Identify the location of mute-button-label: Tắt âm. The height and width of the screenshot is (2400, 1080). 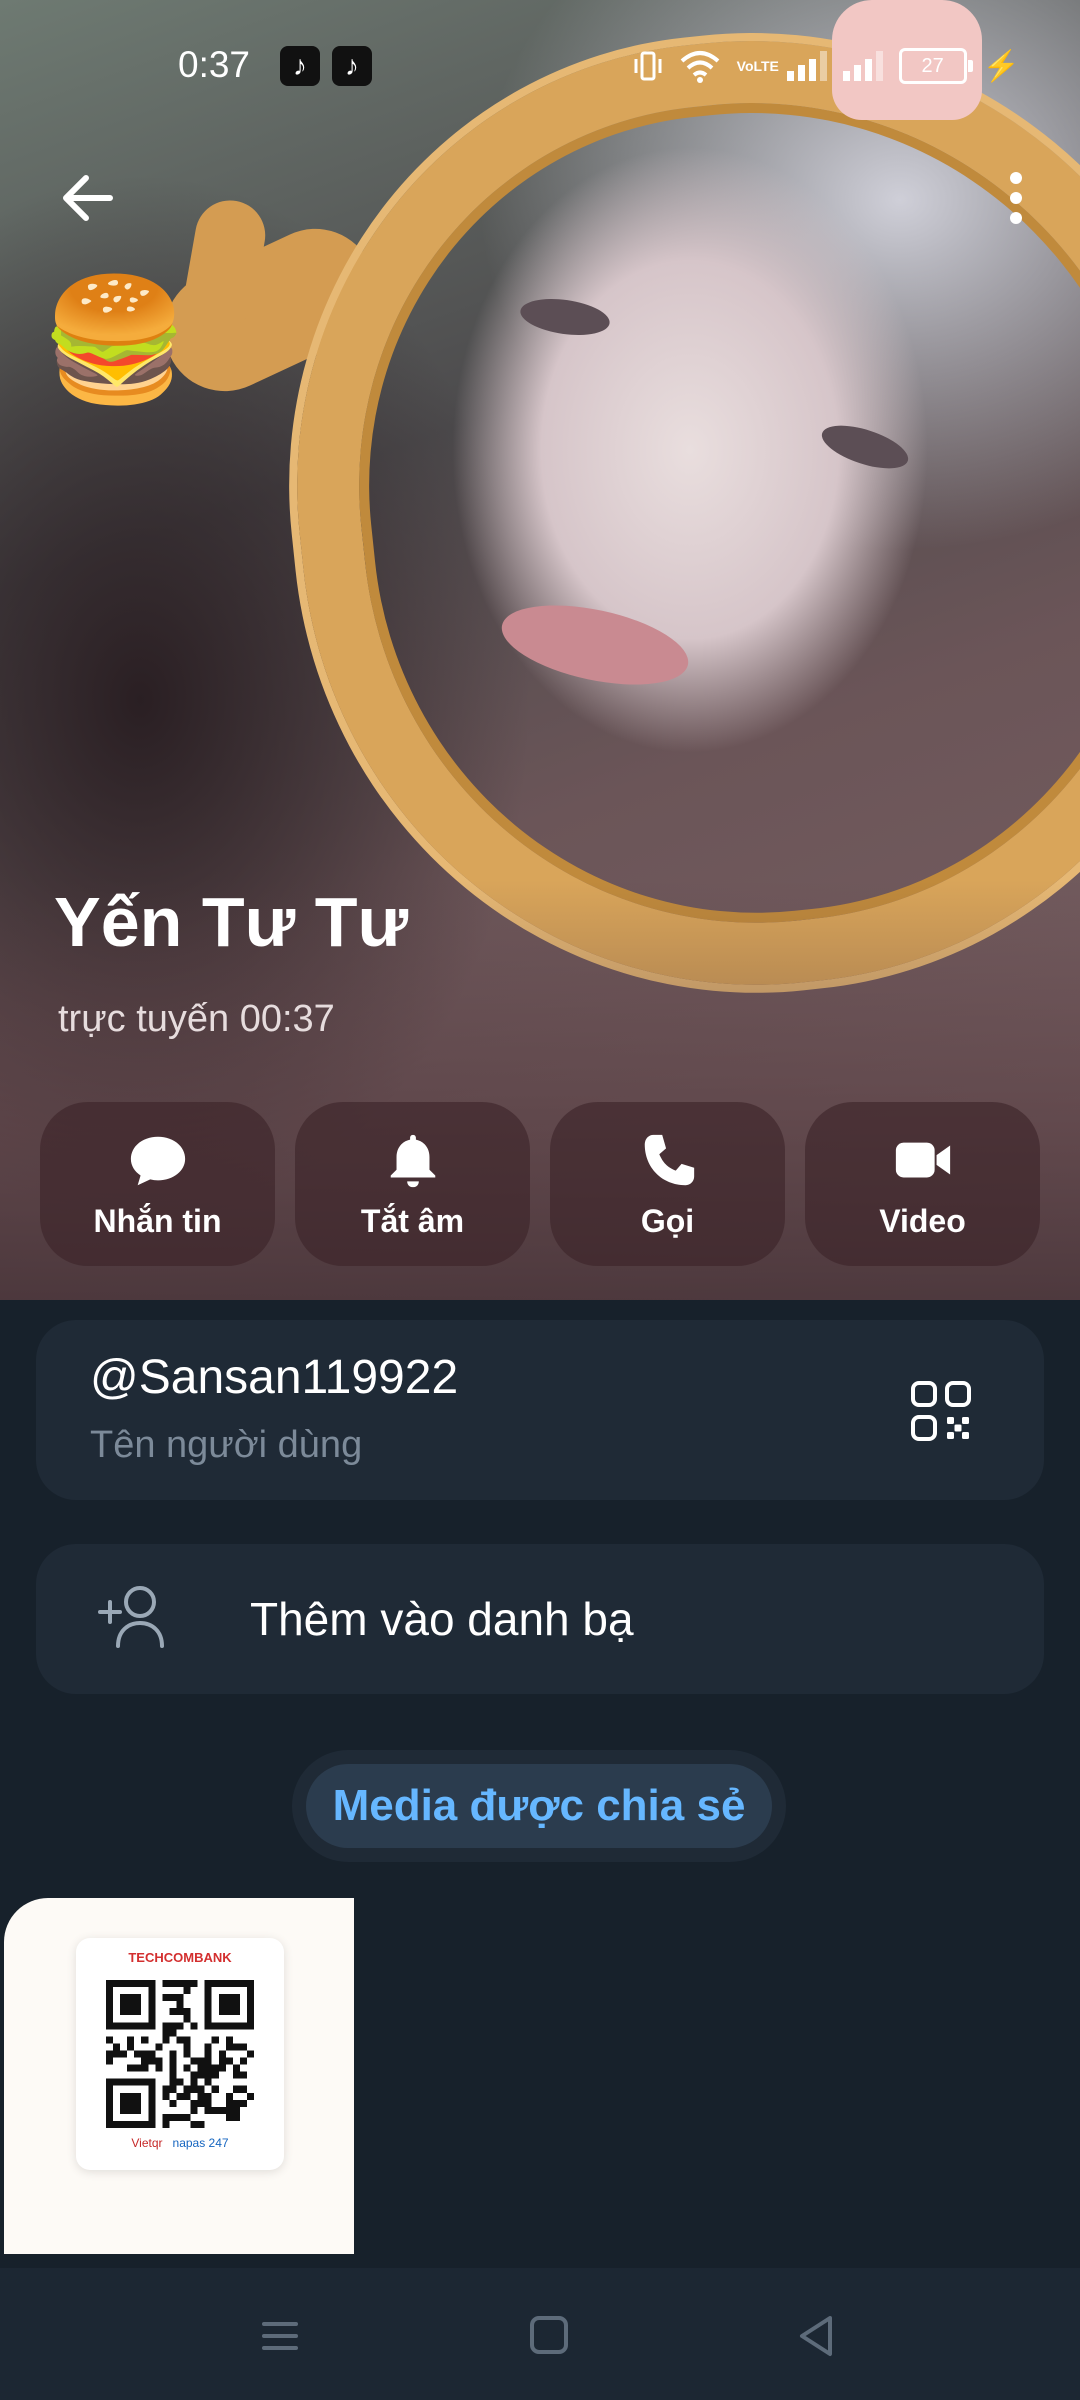
(412, 1220).